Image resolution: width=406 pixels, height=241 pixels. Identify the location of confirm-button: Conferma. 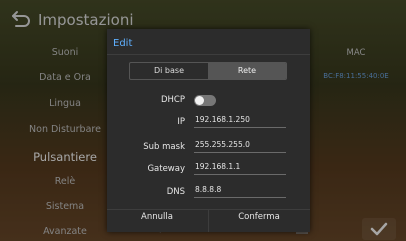
(259, 217).